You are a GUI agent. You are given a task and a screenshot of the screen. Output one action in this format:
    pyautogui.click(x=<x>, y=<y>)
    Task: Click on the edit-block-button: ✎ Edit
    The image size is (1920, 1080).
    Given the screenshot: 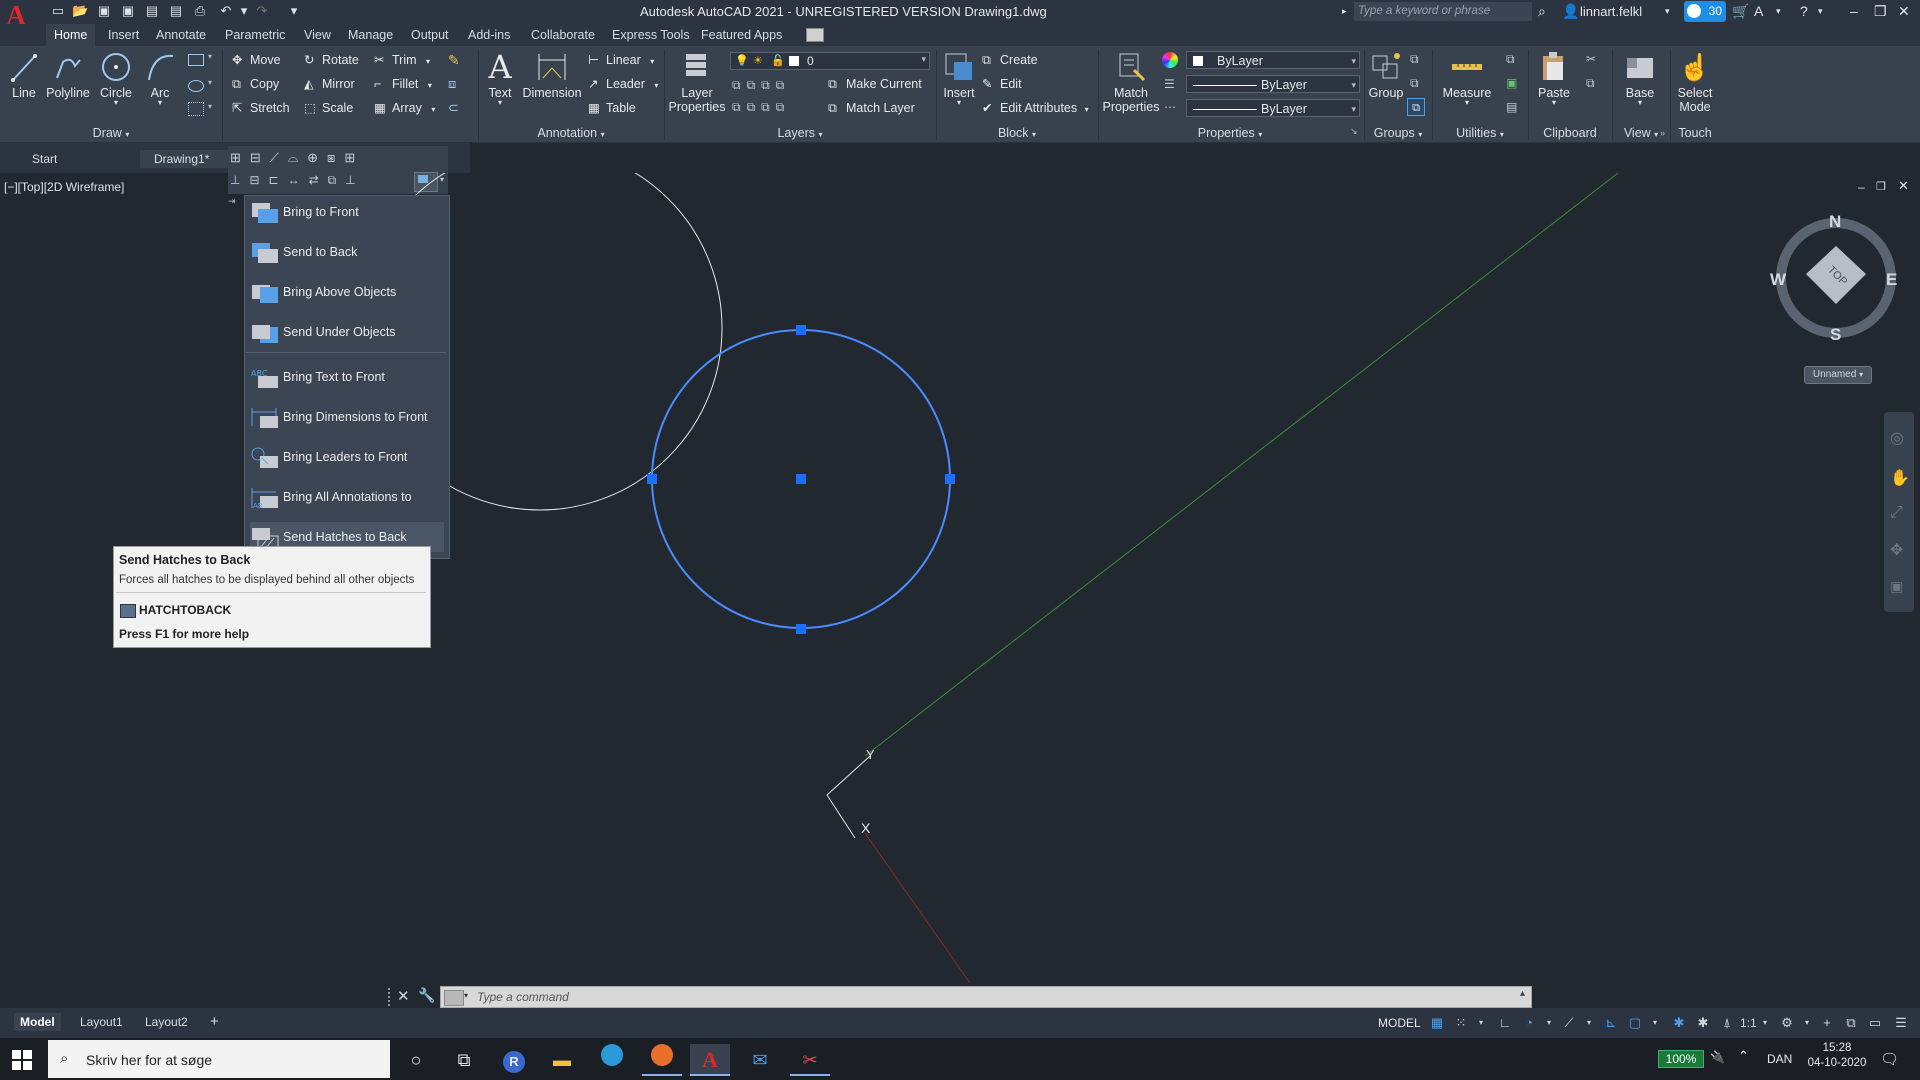 What is the action you would take?
    pyautogui.click(x=1002, y=84)
    